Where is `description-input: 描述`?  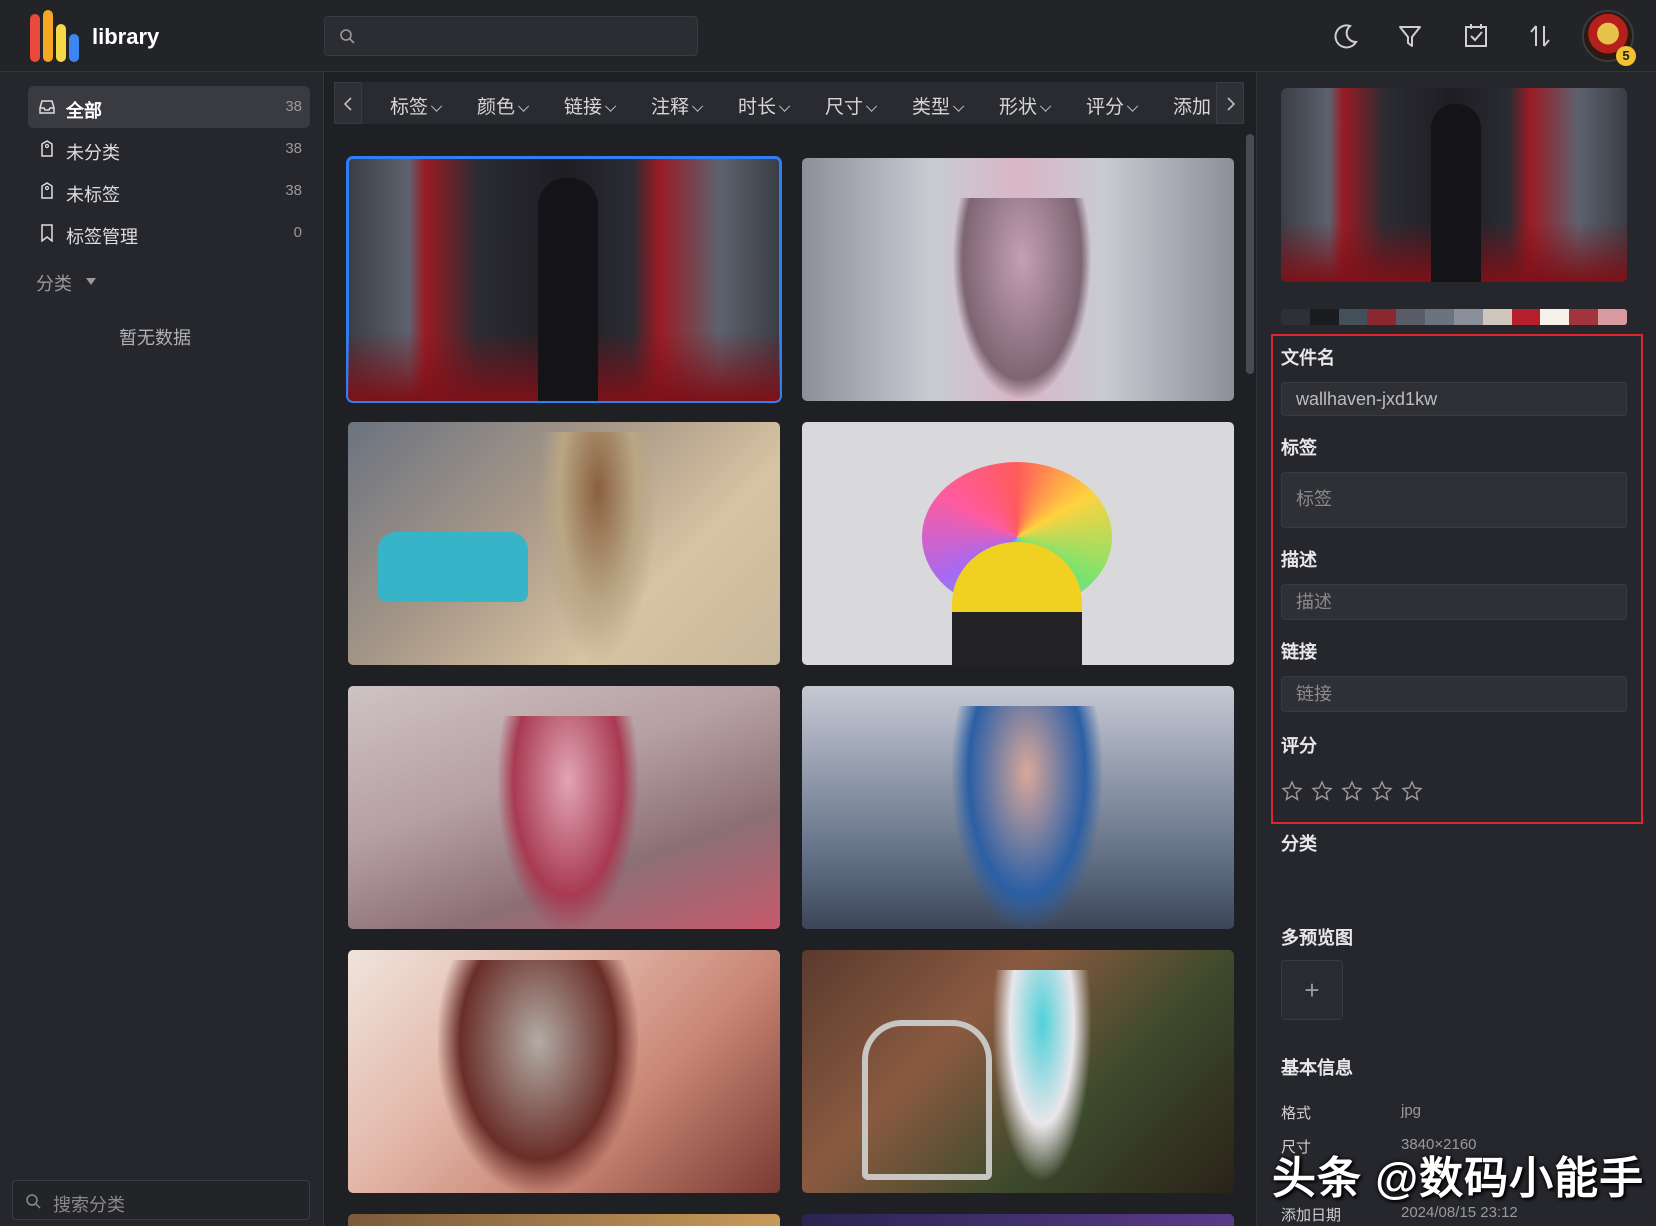
description-input: 描述 is located at coordinates (1454, 602).